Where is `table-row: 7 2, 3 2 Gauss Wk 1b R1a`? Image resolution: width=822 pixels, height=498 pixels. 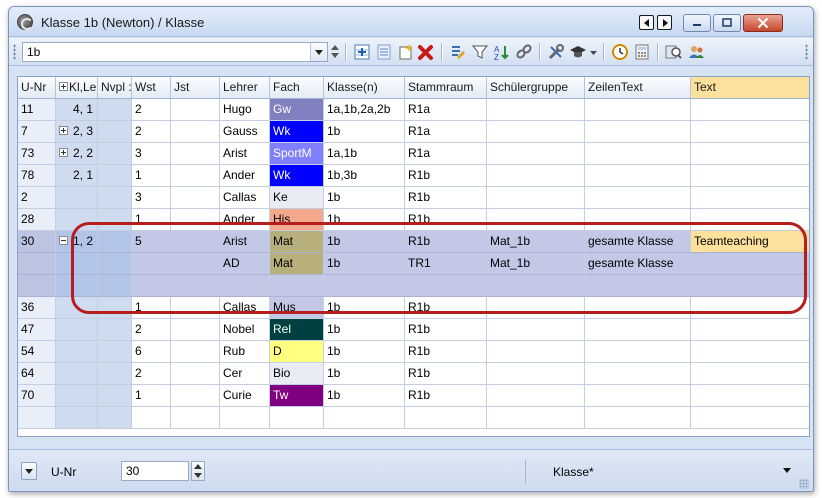 table-row: 7 2, 3 2 Gauss Wk 1b R1a is located at coordinates (413, 132).